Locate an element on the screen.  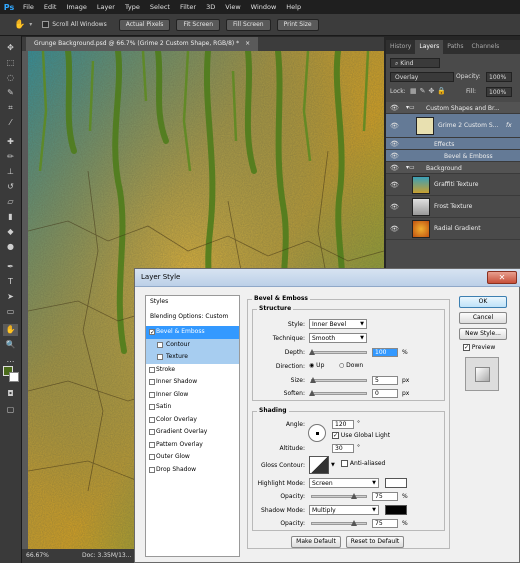
blending-options-item: Blending Options: Custom is located at coordinates (192, 317).